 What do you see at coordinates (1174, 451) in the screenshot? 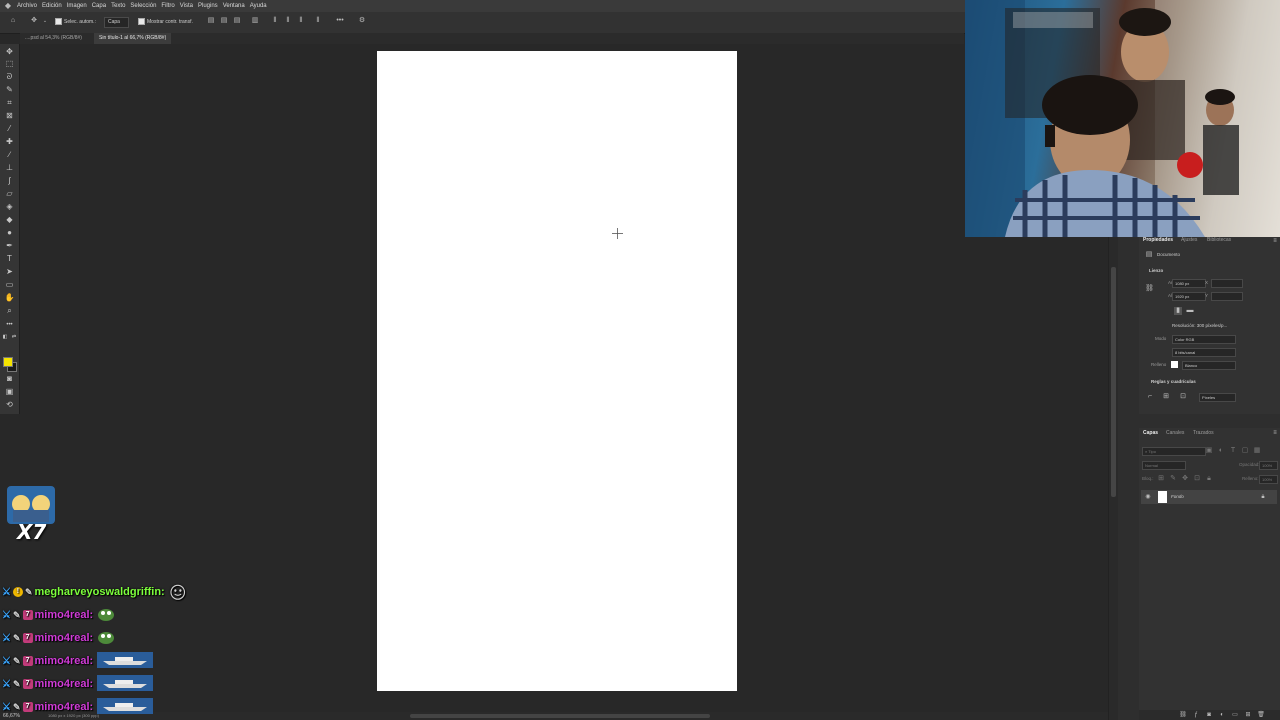
I see `layer-filter-search: ⌕ Tipo` at bounding box center [1174, 451].